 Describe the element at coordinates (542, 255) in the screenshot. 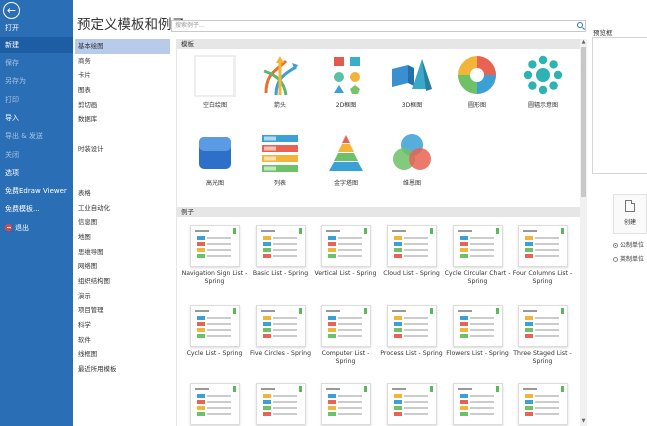

I see `example-item: Four Columns List - Spring` at that location.